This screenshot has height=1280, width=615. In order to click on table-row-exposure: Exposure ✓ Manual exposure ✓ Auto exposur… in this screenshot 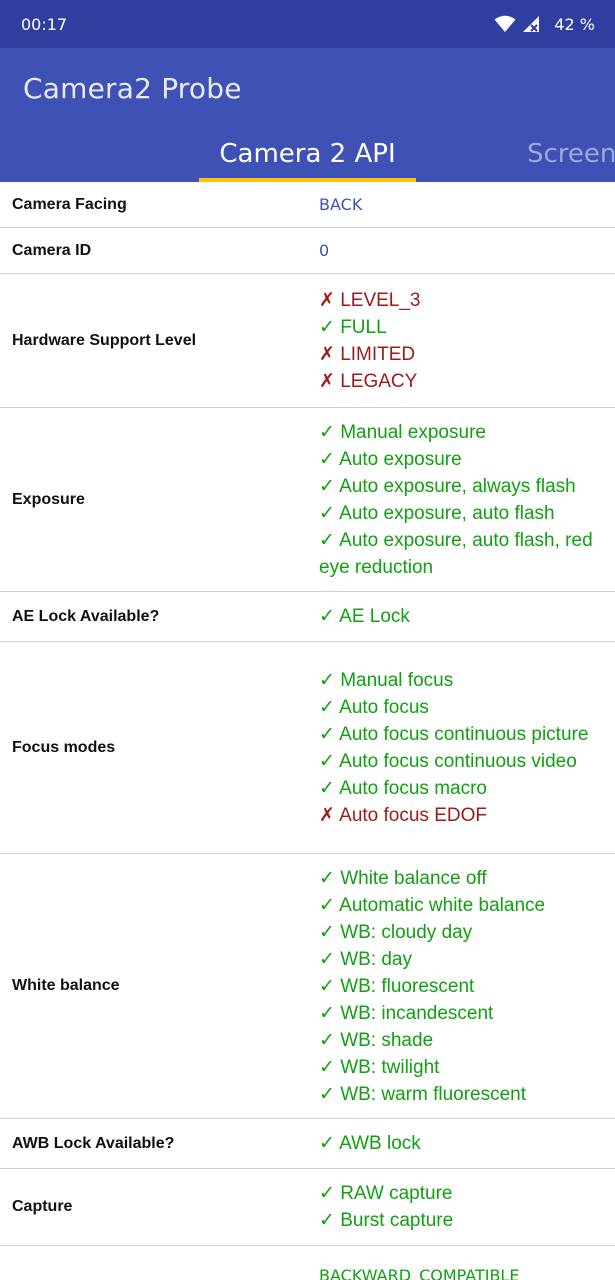, I will do `click(307, 500)`.